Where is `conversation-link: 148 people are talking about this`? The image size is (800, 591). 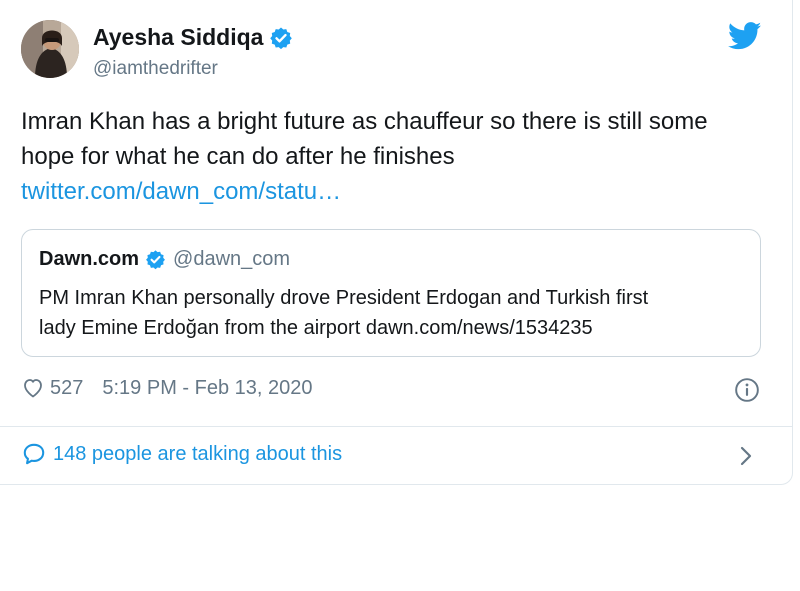
conversation-link: 148 people are talking about this is located at coordinates (181, 454).